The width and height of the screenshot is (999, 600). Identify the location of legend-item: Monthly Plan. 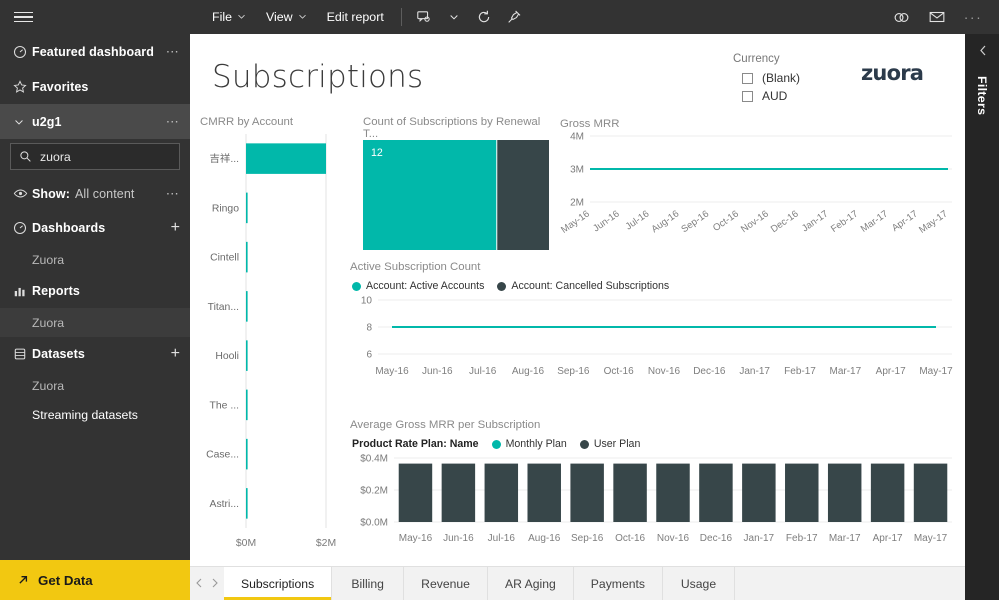
(529, 444).